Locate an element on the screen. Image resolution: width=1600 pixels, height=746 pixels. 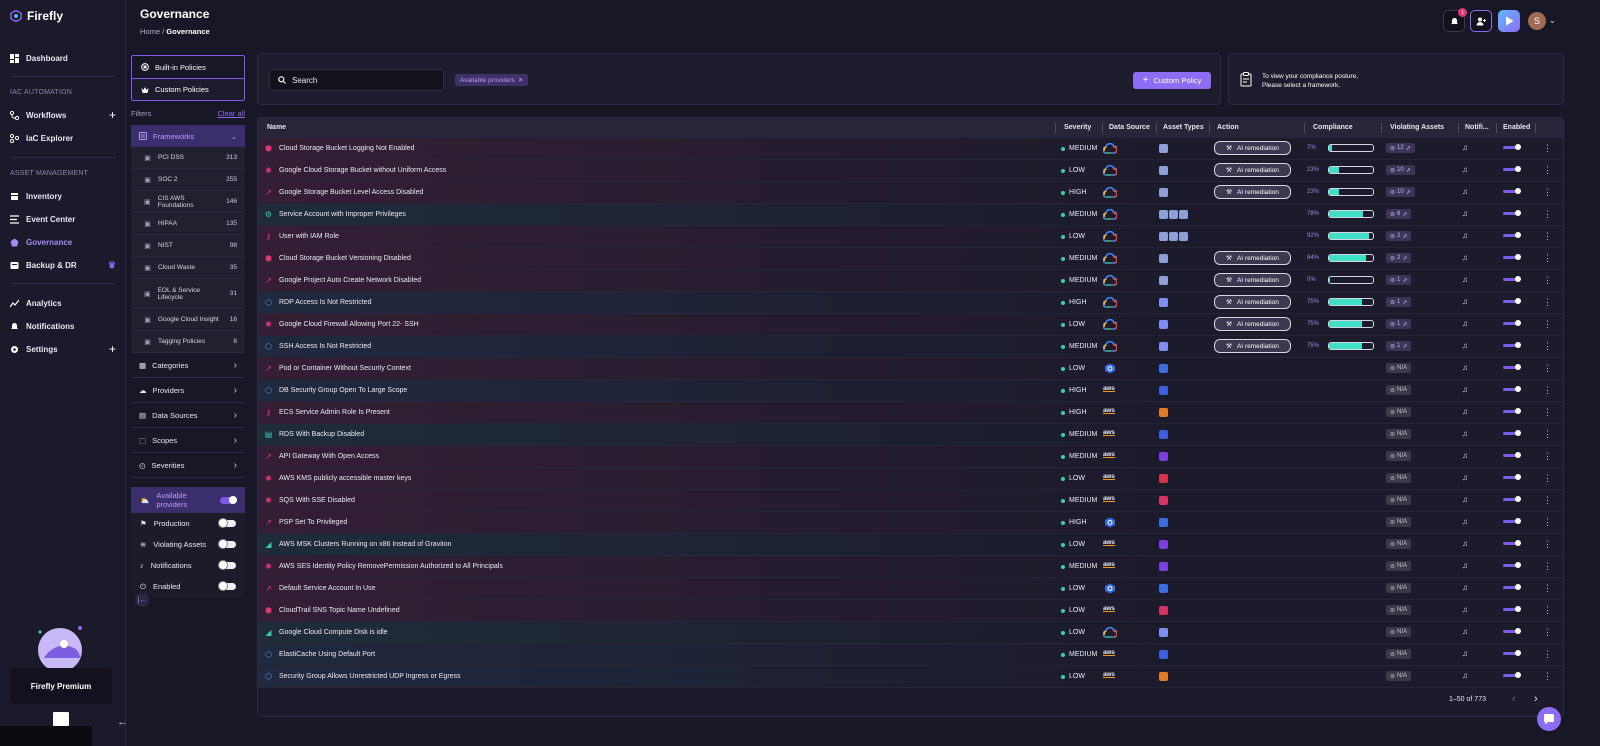
tab-custom-policies: Custom Policies is located at coordinates (188, 89).